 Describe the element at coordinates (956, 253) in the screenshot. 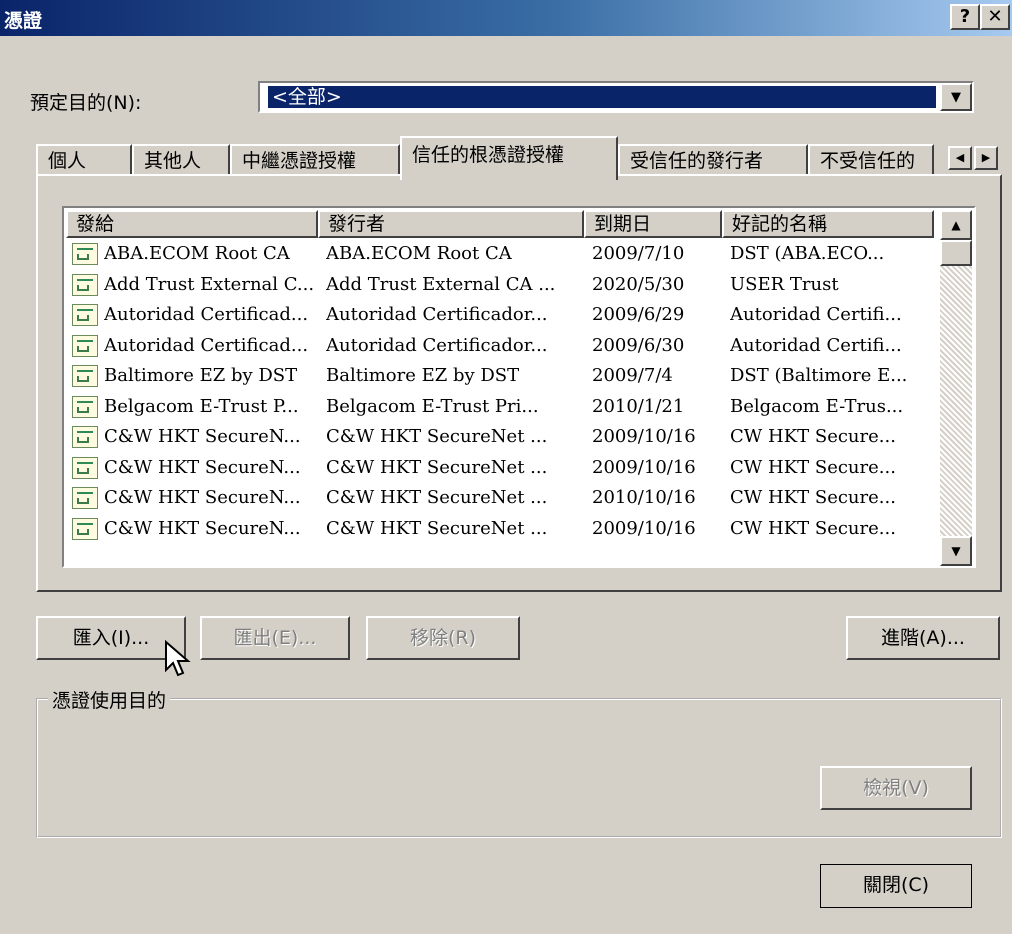

I see `scrollbar-thumb` at that location.